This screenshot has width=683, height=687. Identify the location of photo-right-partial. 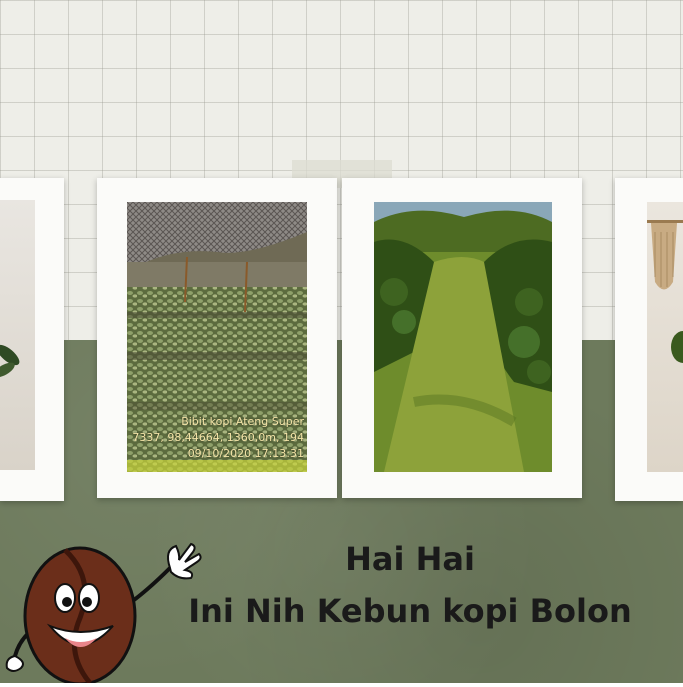
(665, 337).